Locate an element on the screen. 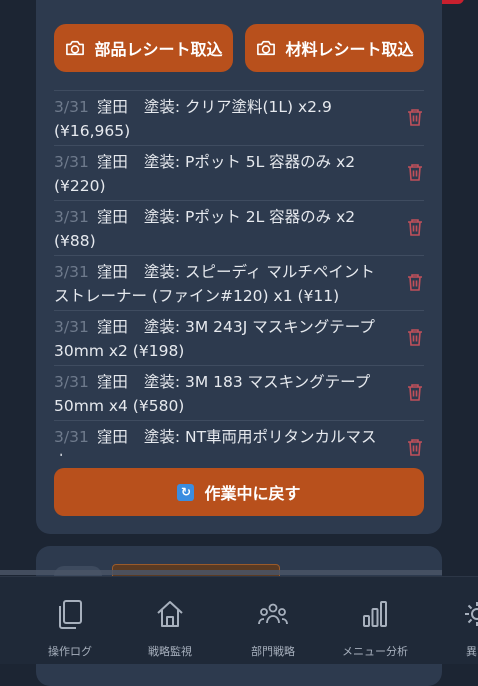  material-receipt-label: 材料レシート取込 is located at coordinates (349, 49).